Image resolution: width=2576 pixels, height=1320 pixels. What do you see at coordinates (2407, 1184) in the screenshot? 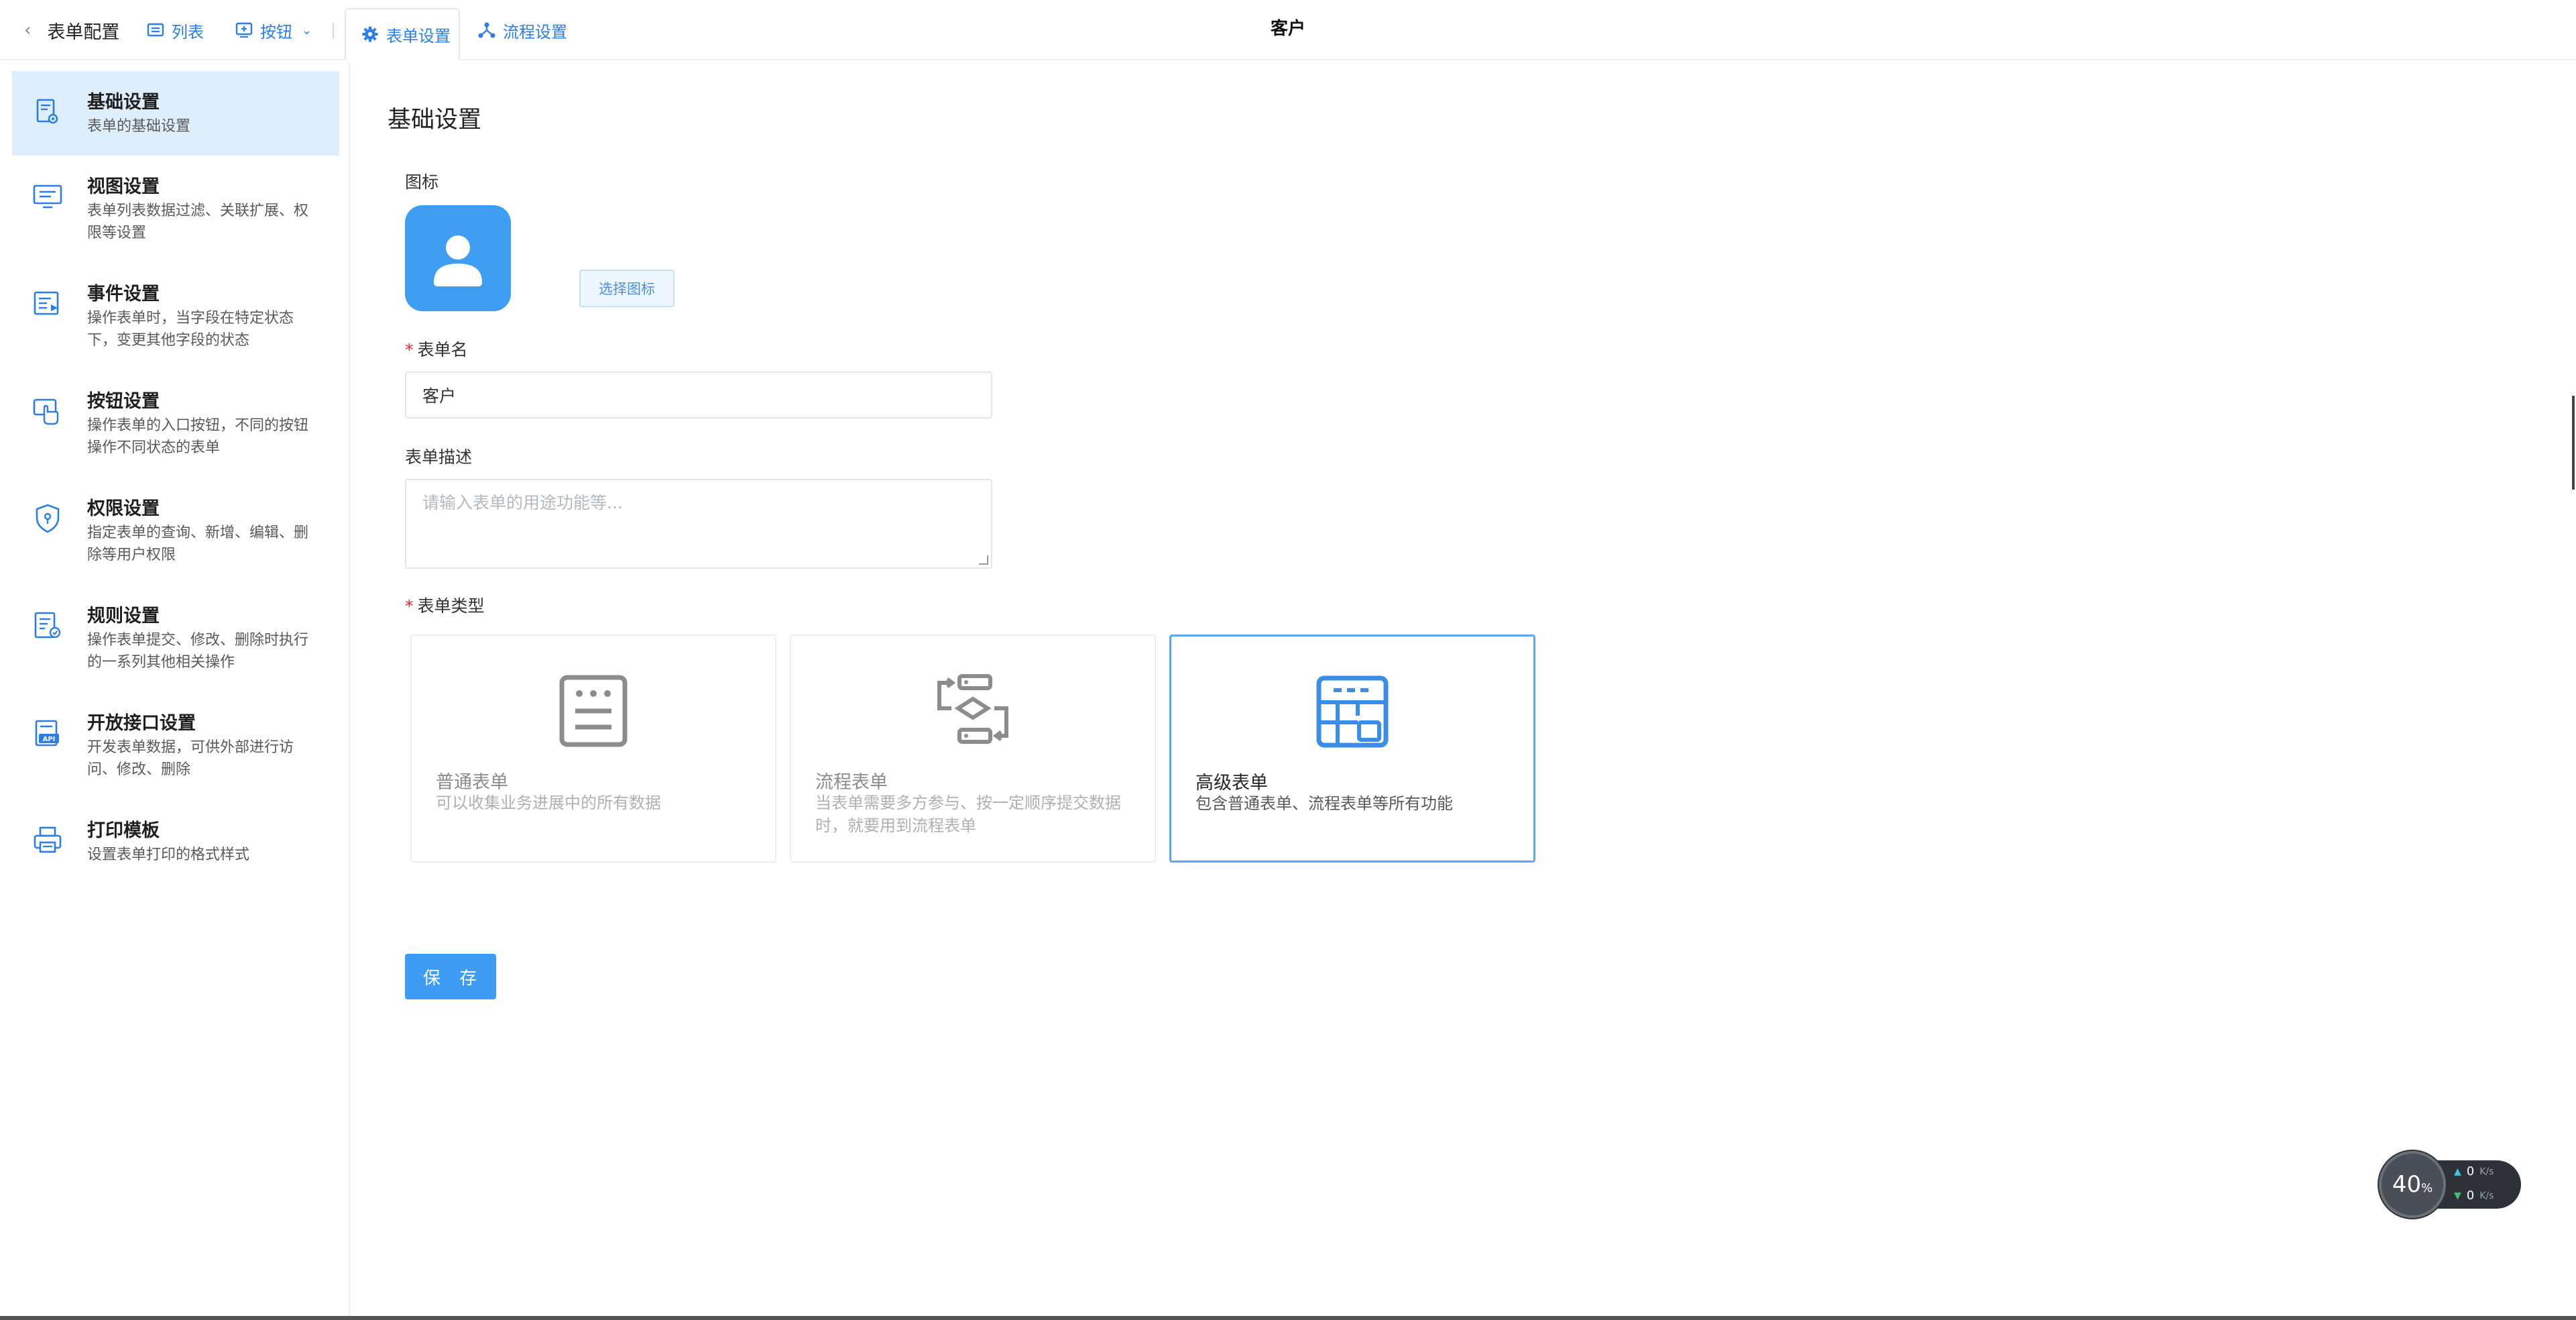
I see `usage-percent-value: 40` at bounding box center [2407, 1184].